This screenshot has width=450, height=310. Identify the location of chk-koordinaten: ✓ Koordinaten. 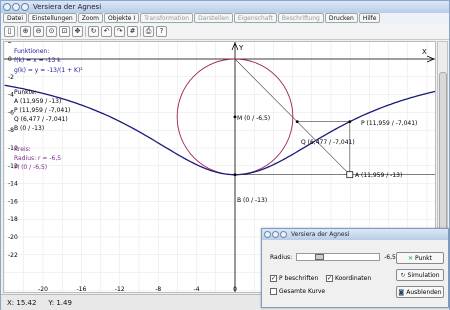
(348, 278).